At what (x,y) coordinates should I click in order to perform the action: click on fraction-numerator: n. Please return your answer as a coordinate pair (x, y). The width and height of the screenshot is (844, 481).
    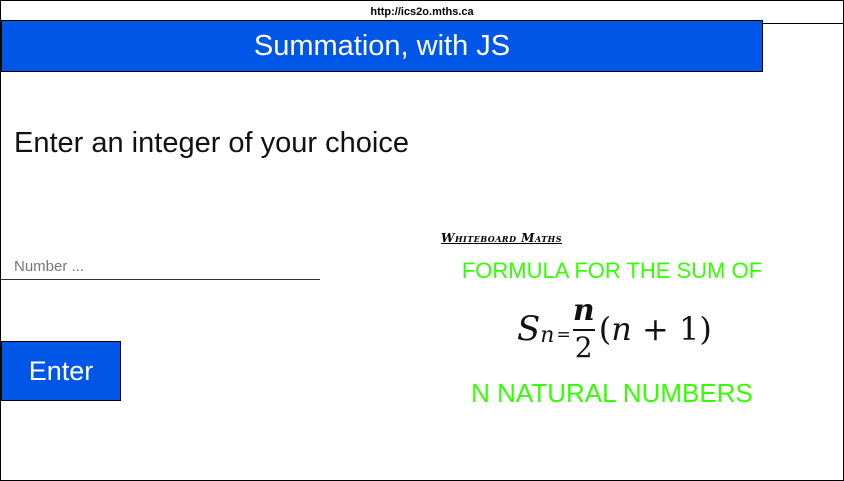
    Looking at the image, I should click on (583, 310).